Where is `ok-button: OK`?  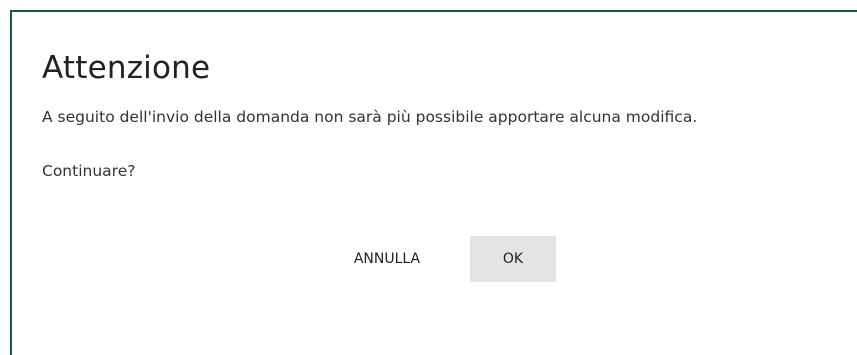 ok-button: OK is located at coordinates (513, 259).